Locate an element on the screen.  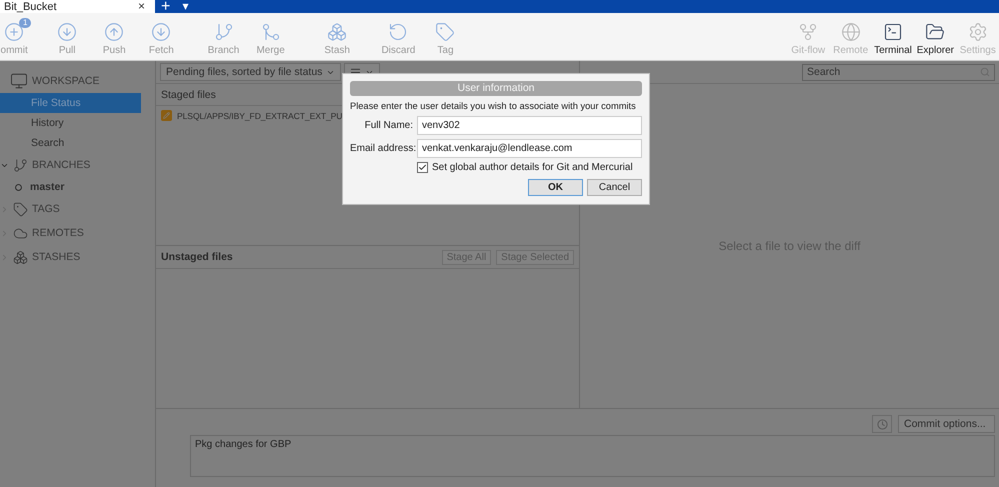
sidebar-section: TAGS is located at coordinates (77, 209).